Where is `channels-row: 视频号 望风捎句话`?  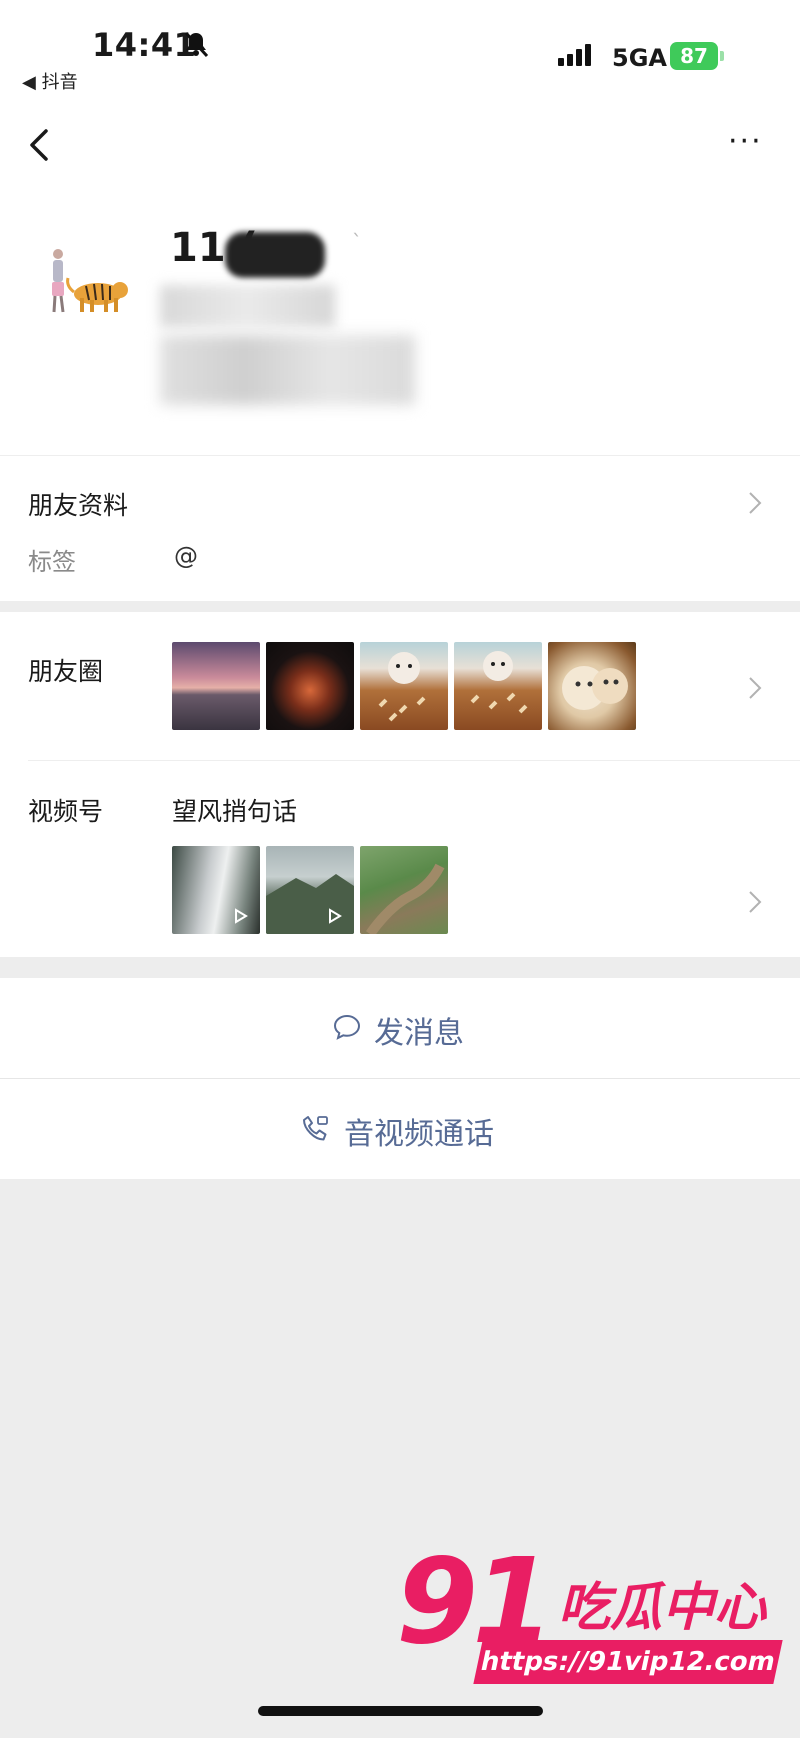 channels-row: 视频号 望风捎句话 is located at coordinates (400, 859).